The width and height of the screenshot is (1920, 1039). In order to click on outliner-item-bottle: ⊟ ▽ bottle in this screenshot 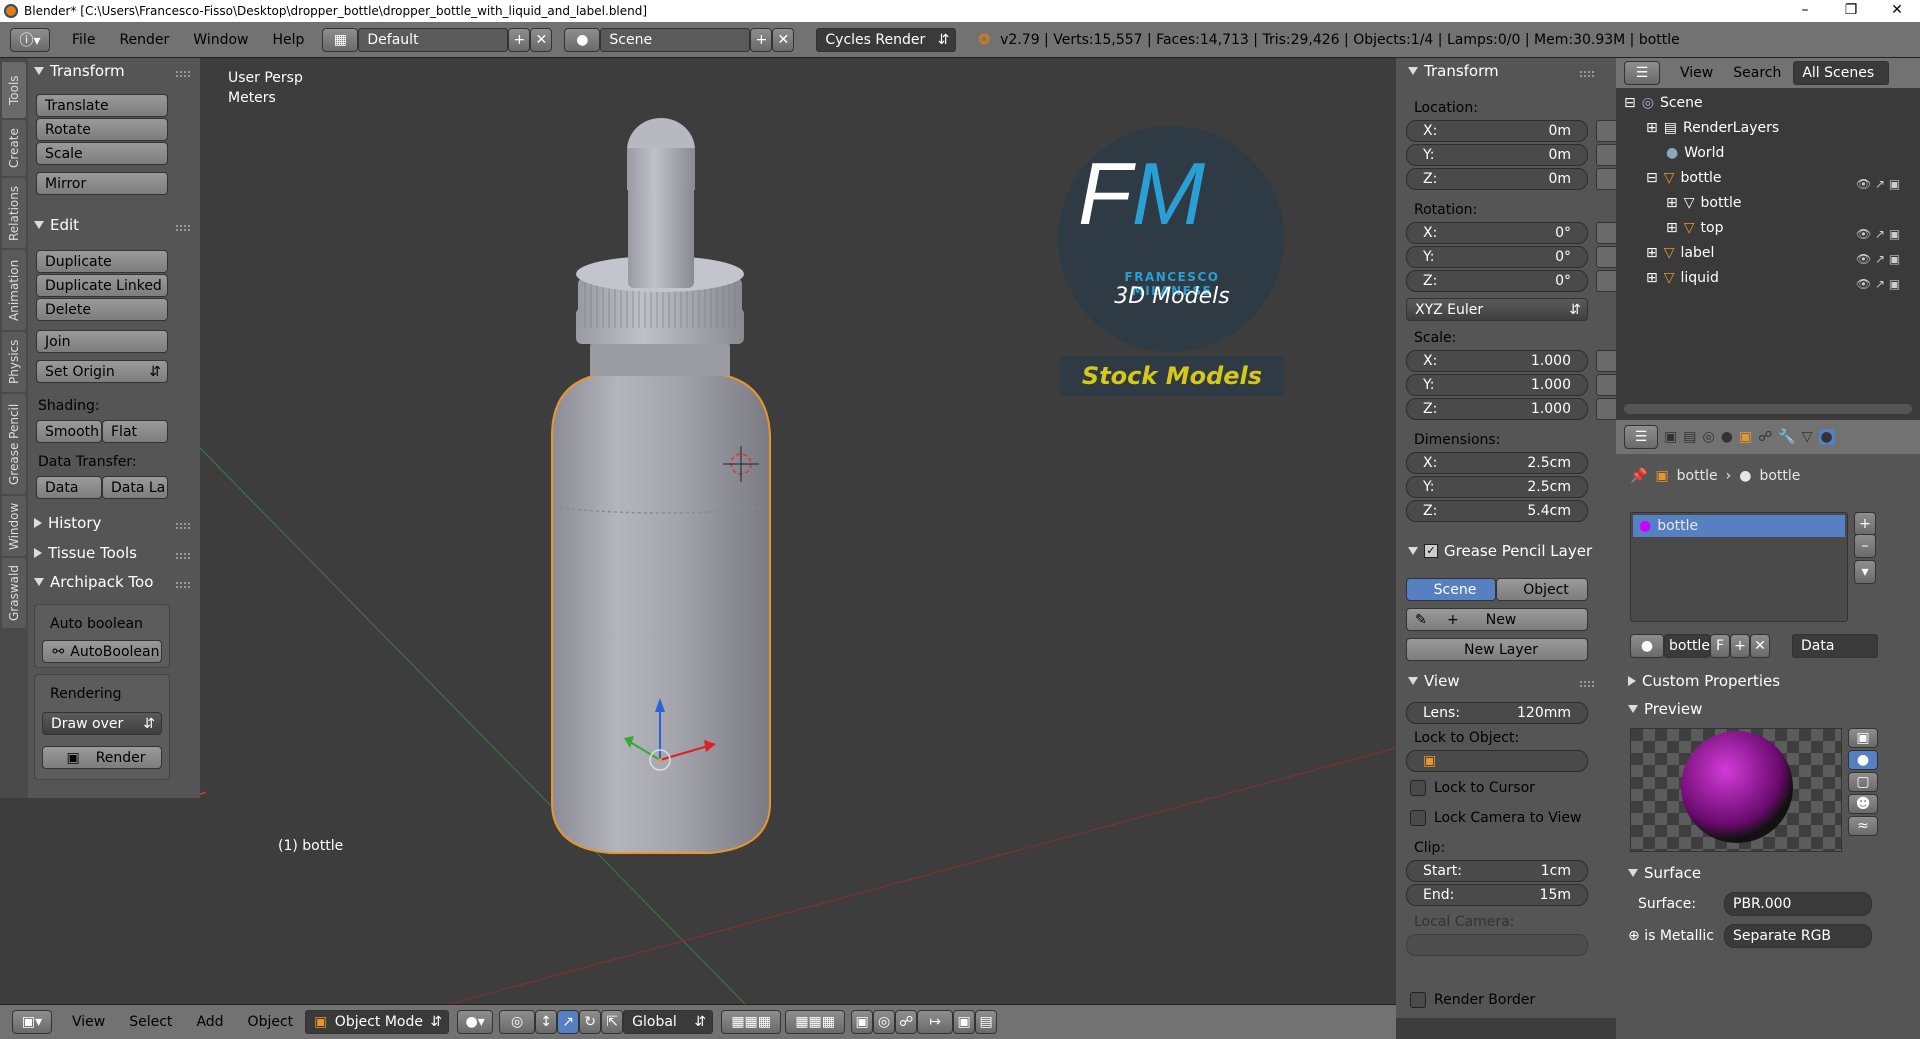, I will do `click(1683, 178)`.